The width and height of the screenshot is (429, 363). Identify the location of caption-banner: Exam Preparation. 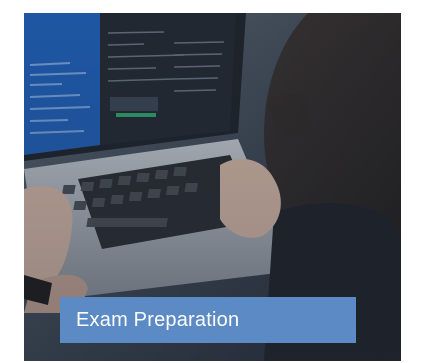
(208, 320).